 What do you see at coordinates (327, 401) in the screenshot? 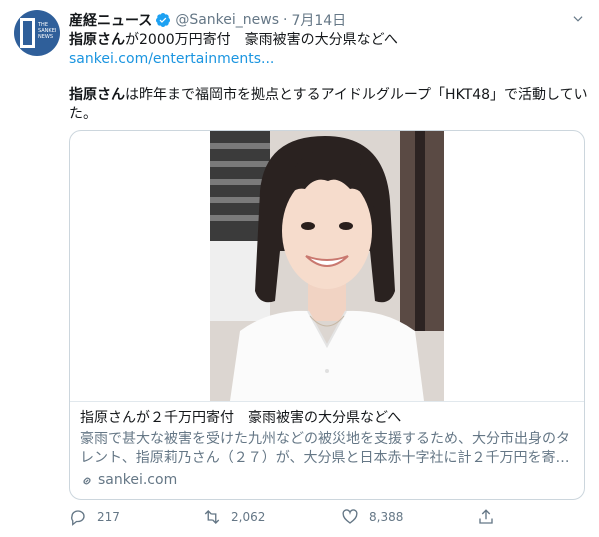
I see `card-divider` at bounding box center [327, 401].